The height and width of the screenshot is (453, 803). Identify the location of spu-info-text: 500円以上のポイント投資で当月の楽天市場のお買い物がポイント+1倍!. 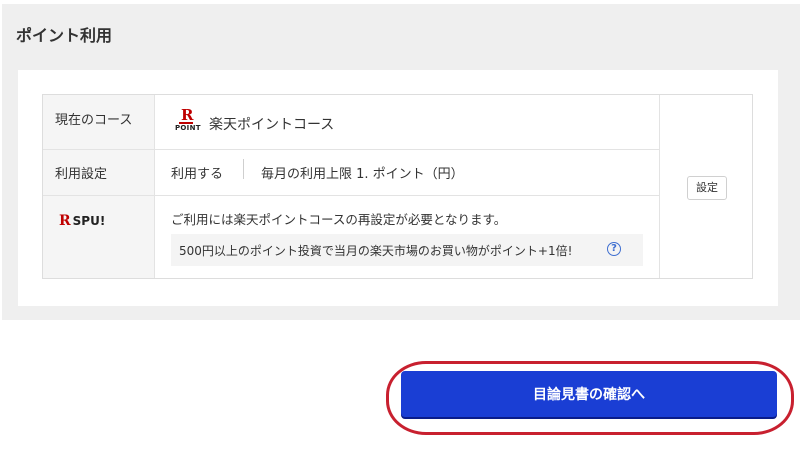
(376, 251).